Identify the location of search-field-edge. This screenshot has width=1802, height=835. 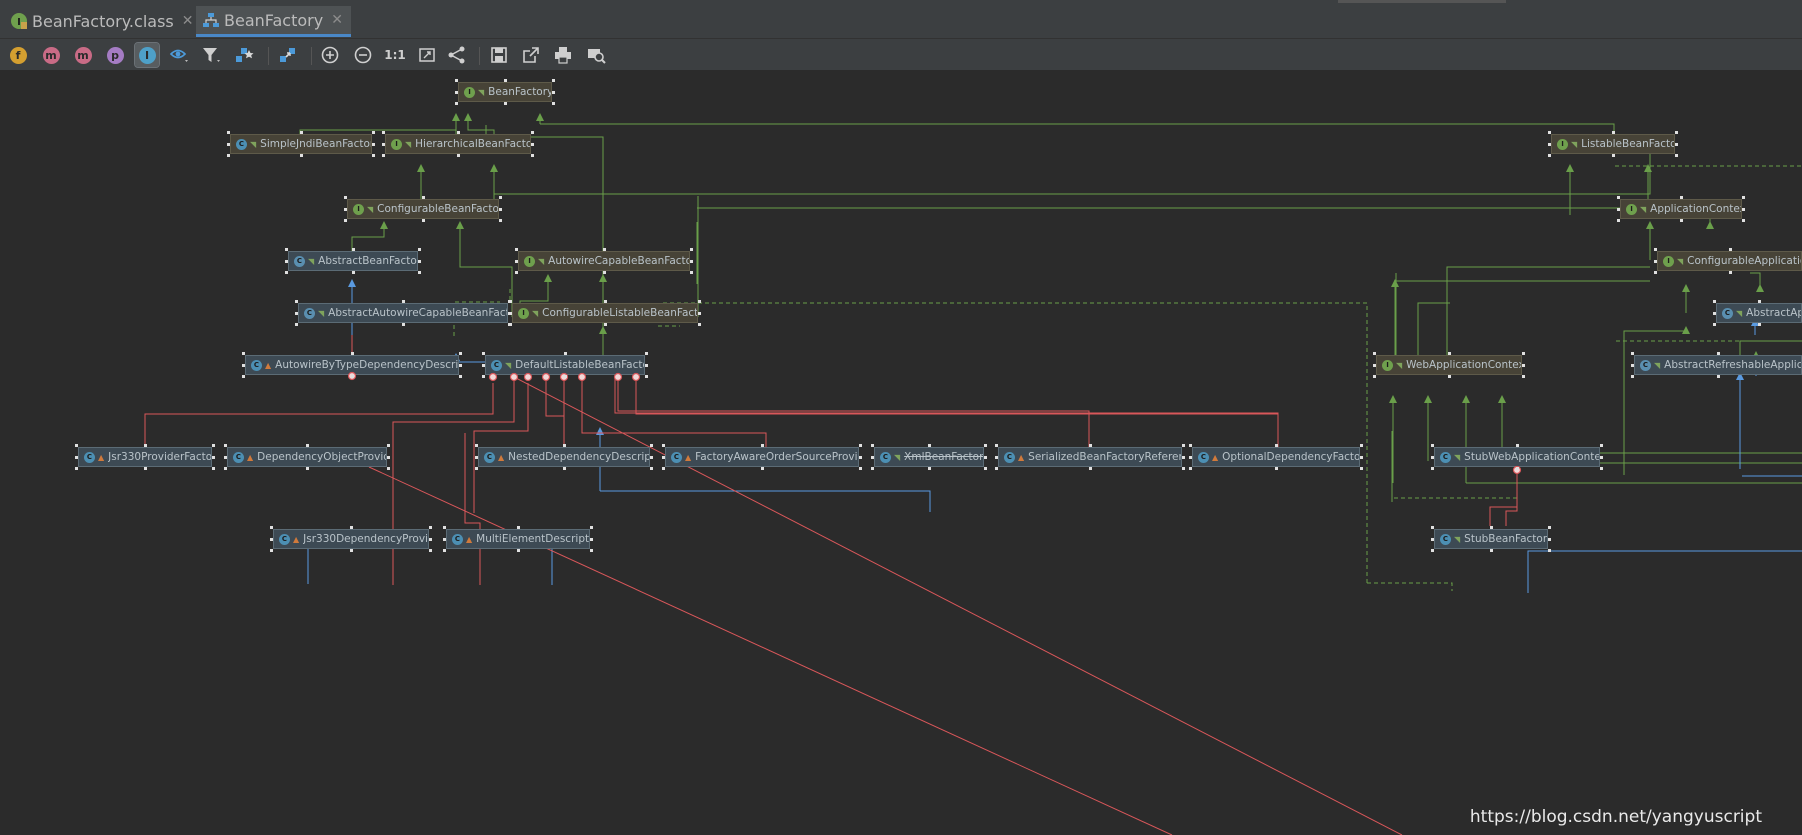
(1422, 1).